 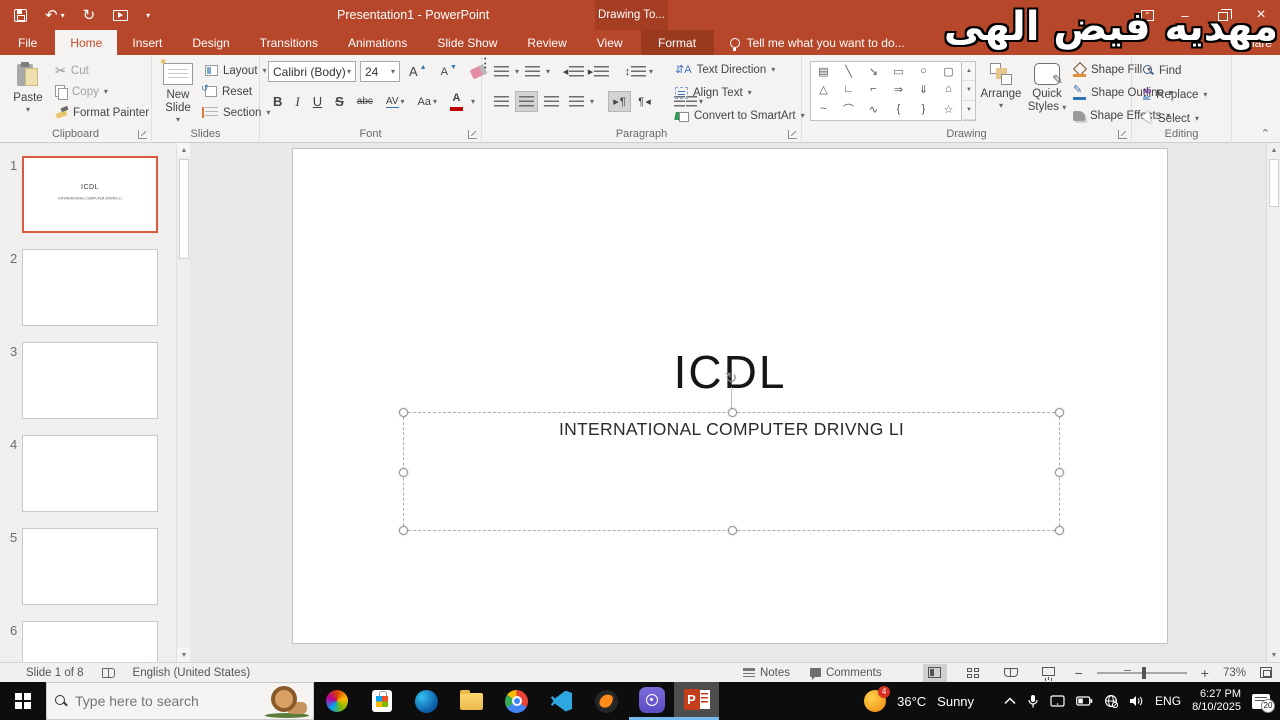 What do you see at coordinates (1059, 412) in the screenshot?
I see `resize-handle-top-right` at bounding box center [1059, 412].